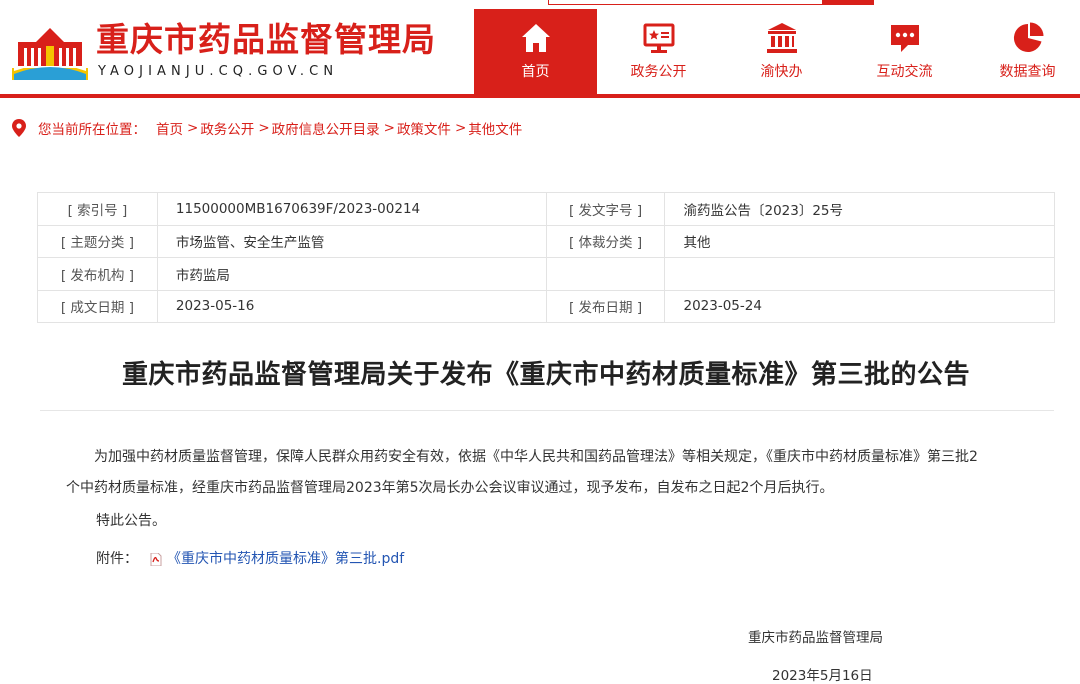 The width and height of the screenshot is (1080, 684). I want to click on attachment-label: 附件：, so click(117, 559).